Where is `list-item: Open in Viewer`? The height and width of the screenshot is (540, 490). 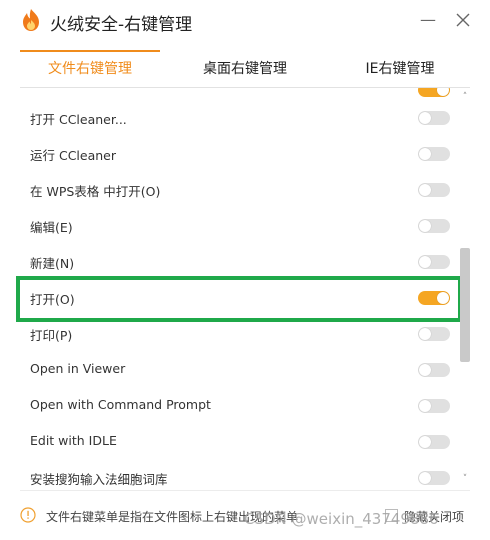
list-item: Open in Viewer is located at coordinates (240, 370).